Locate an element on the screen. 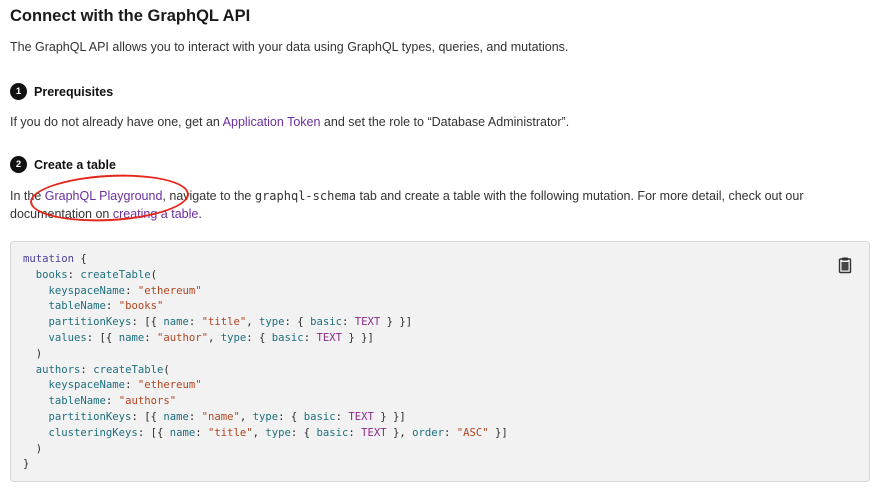 Image resolution: width=886 pixels, height=497 pixels. page-title: Connect with the GraphQL API is located at coordinates (130, 16).